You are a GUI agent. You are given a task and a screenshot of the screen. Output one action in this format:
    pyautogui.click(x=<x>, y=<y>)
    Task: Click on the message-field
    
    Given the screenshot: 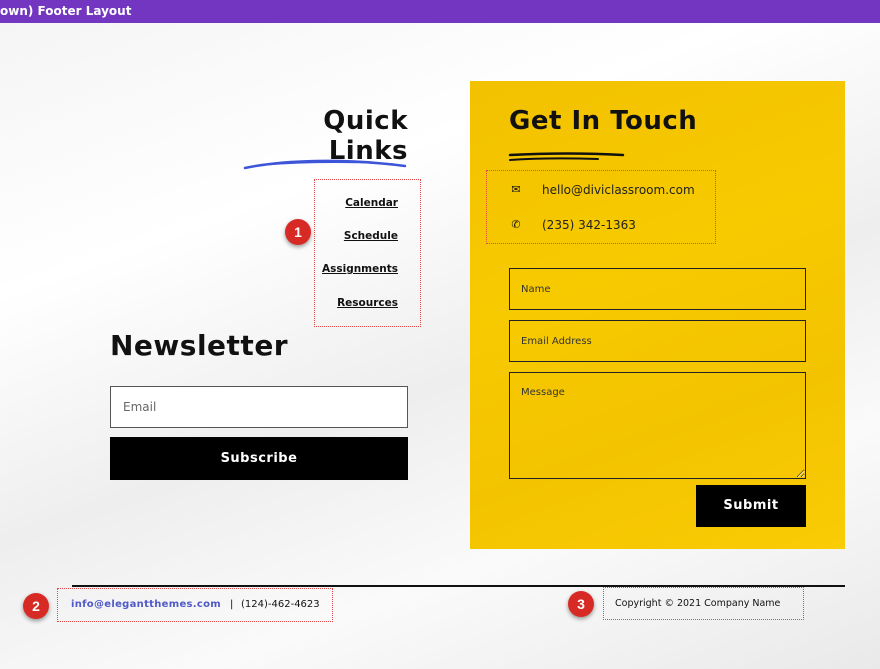 What is the action you would take?
    pyautogui.click(x=657, y=425)
    